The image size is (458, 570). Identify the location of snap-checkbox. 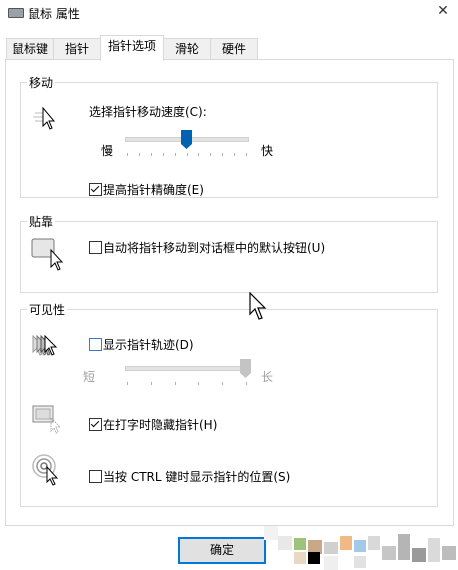
(95, 247).